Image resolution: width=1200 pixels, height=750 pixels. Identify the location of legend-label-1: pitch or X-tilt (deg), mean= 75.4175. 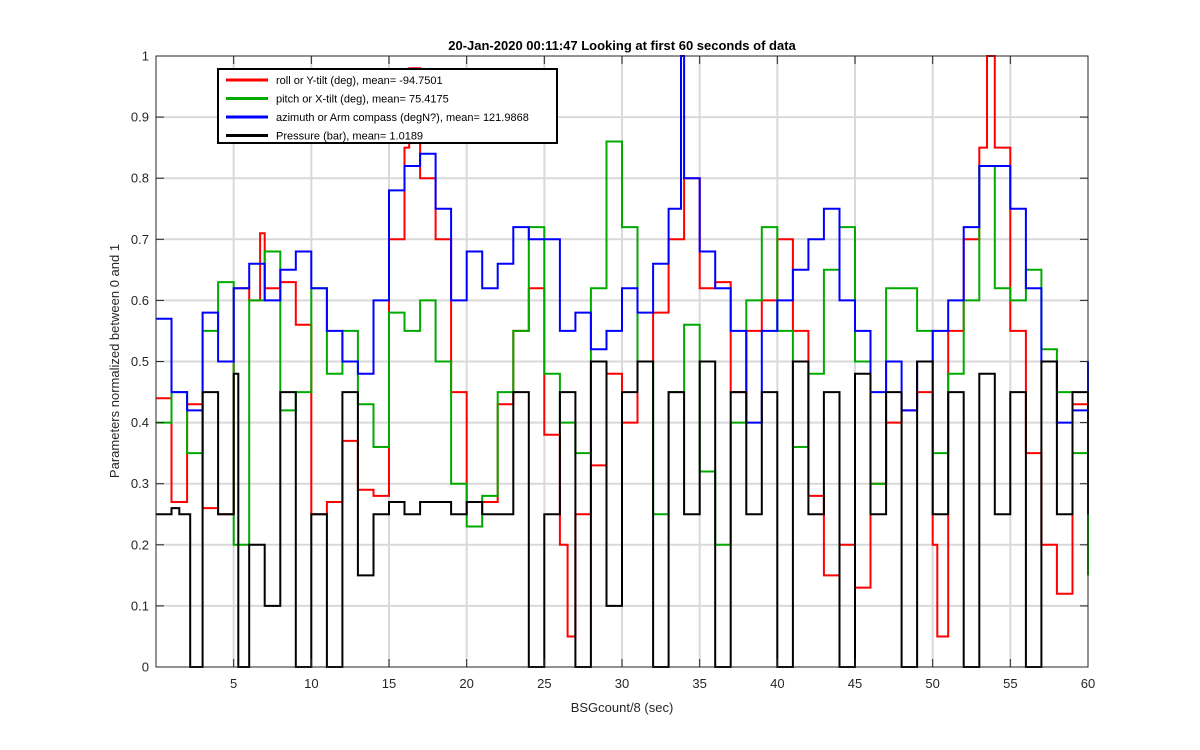
(362, 100).